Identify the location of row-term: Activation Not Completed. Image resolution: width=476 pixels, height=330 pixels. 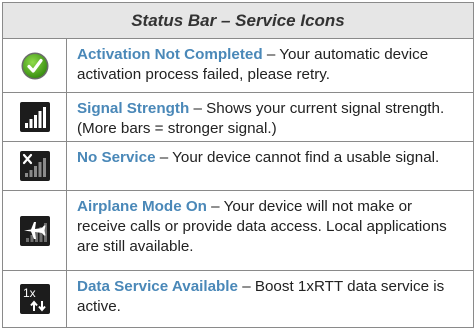
(170, 54).